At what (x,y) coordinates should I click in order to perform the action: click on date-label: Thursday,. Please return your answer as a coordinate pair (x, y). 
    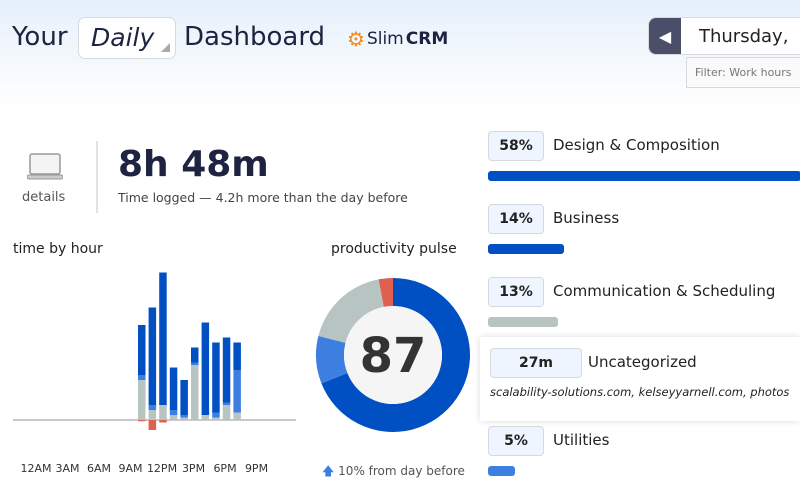
    Looking at the image, I should click on (743, 36).